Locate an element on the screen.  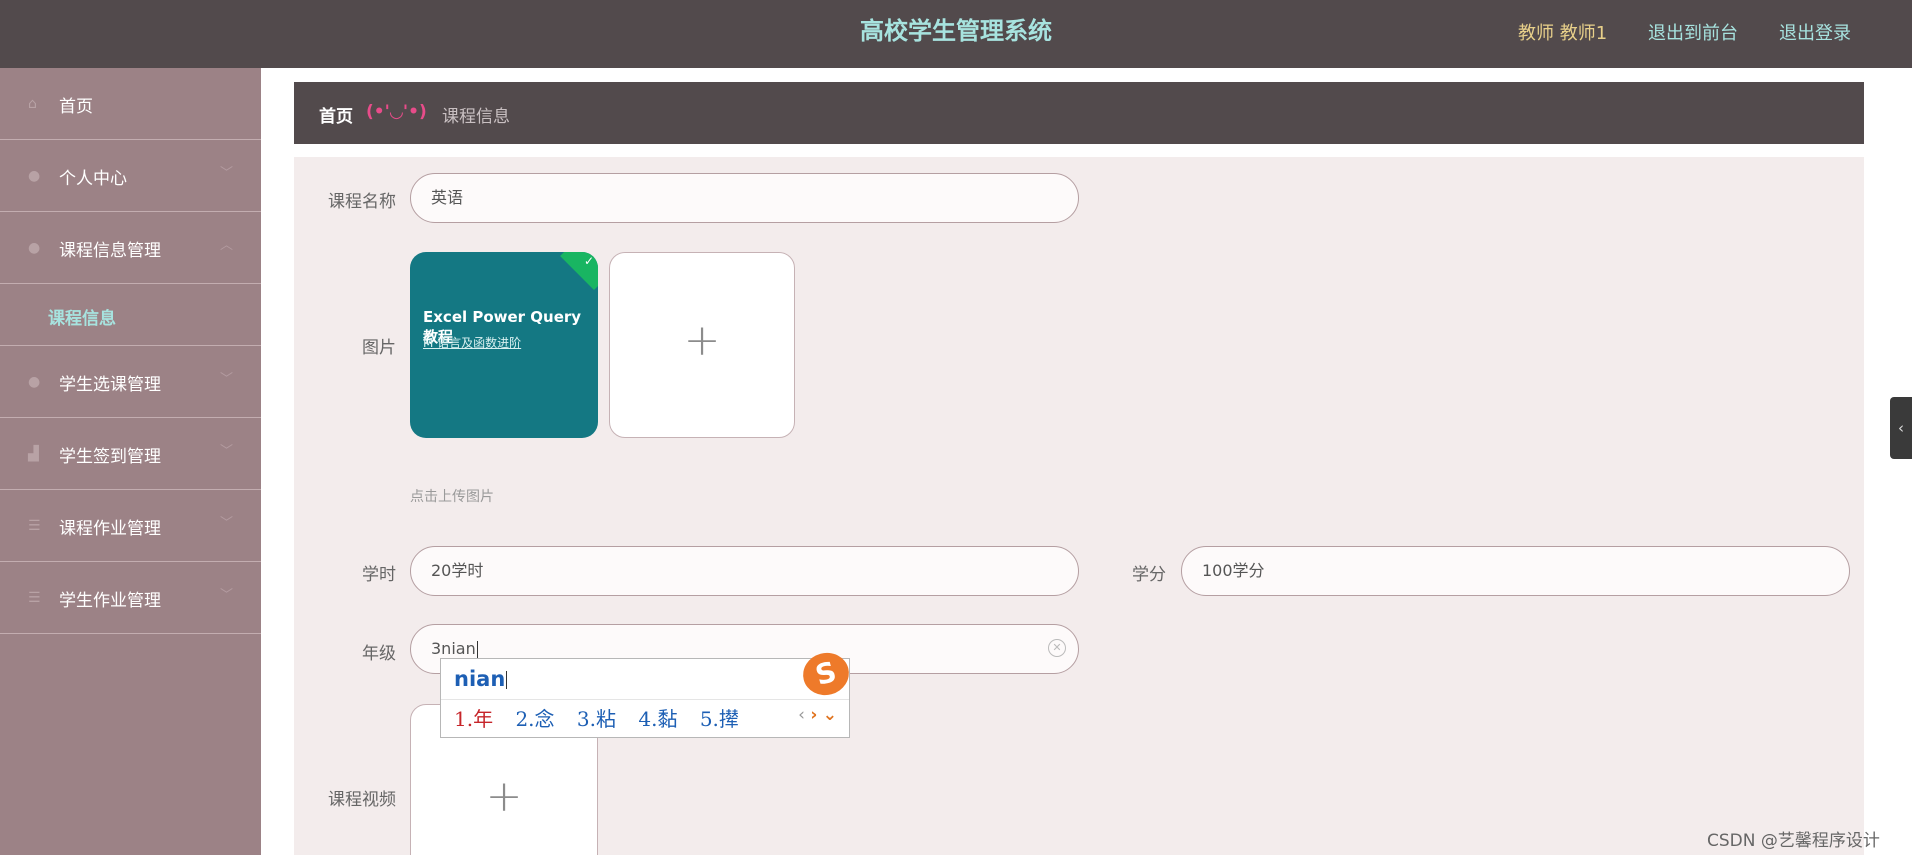
grade-input-value: 3nian is located at coordinates (453, 648).